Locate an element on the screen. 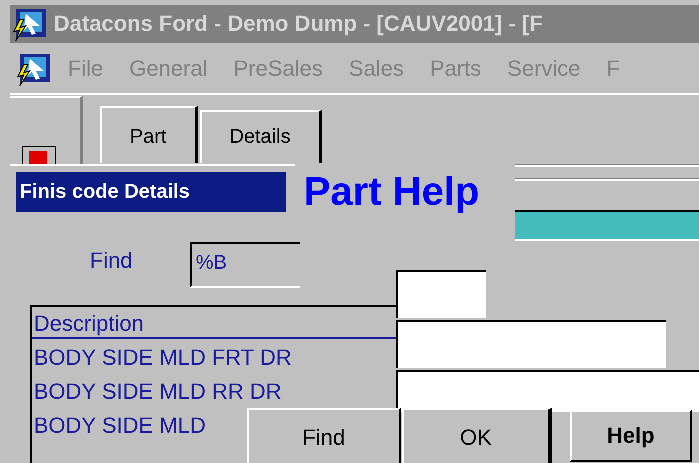 Image resolution: width=699 pixels, height=463 pixels. list-item: BODY SIDE MLD RR DR is located at coordinates (214, 390).